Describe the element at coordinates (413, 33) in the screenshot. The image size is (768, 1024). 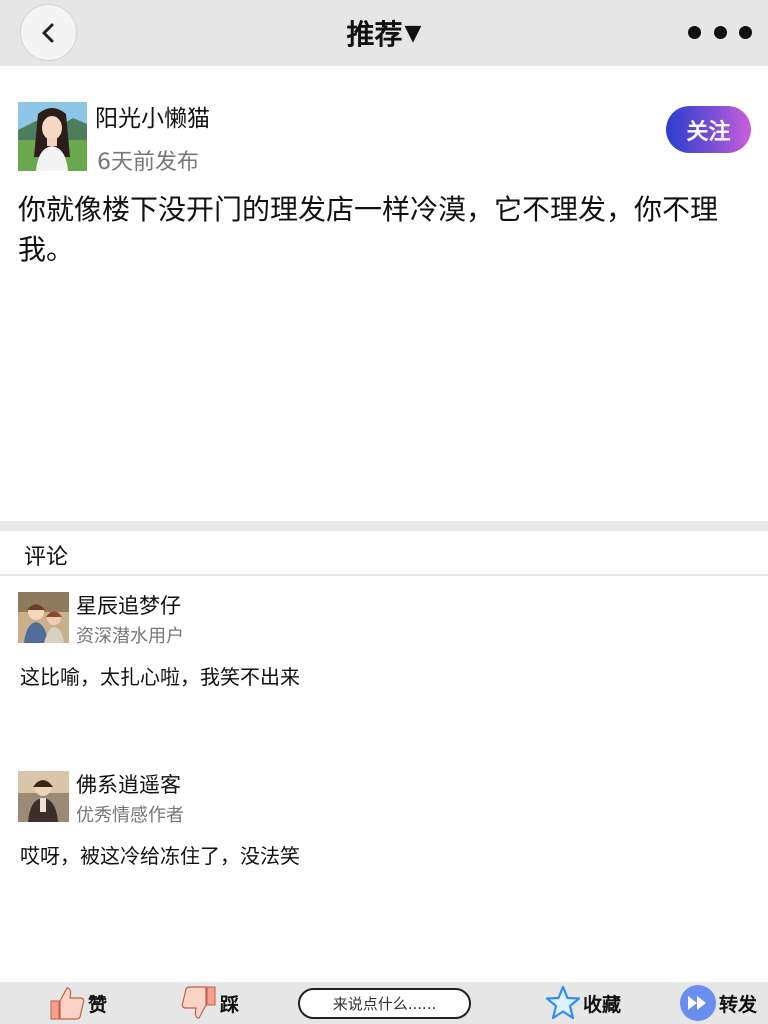
I see `caret-down-icon: ▼` at that location.